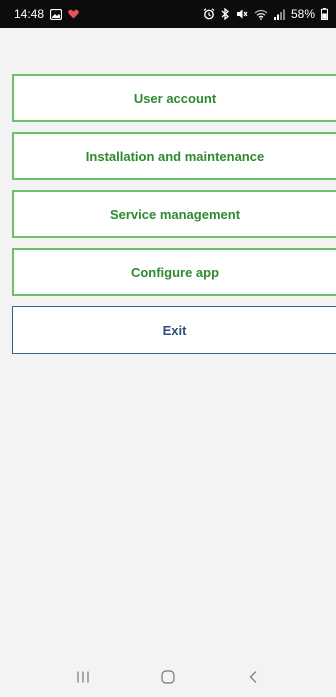 The image size is (336, 697). I want to click on signal-icon, so click(279, 14).